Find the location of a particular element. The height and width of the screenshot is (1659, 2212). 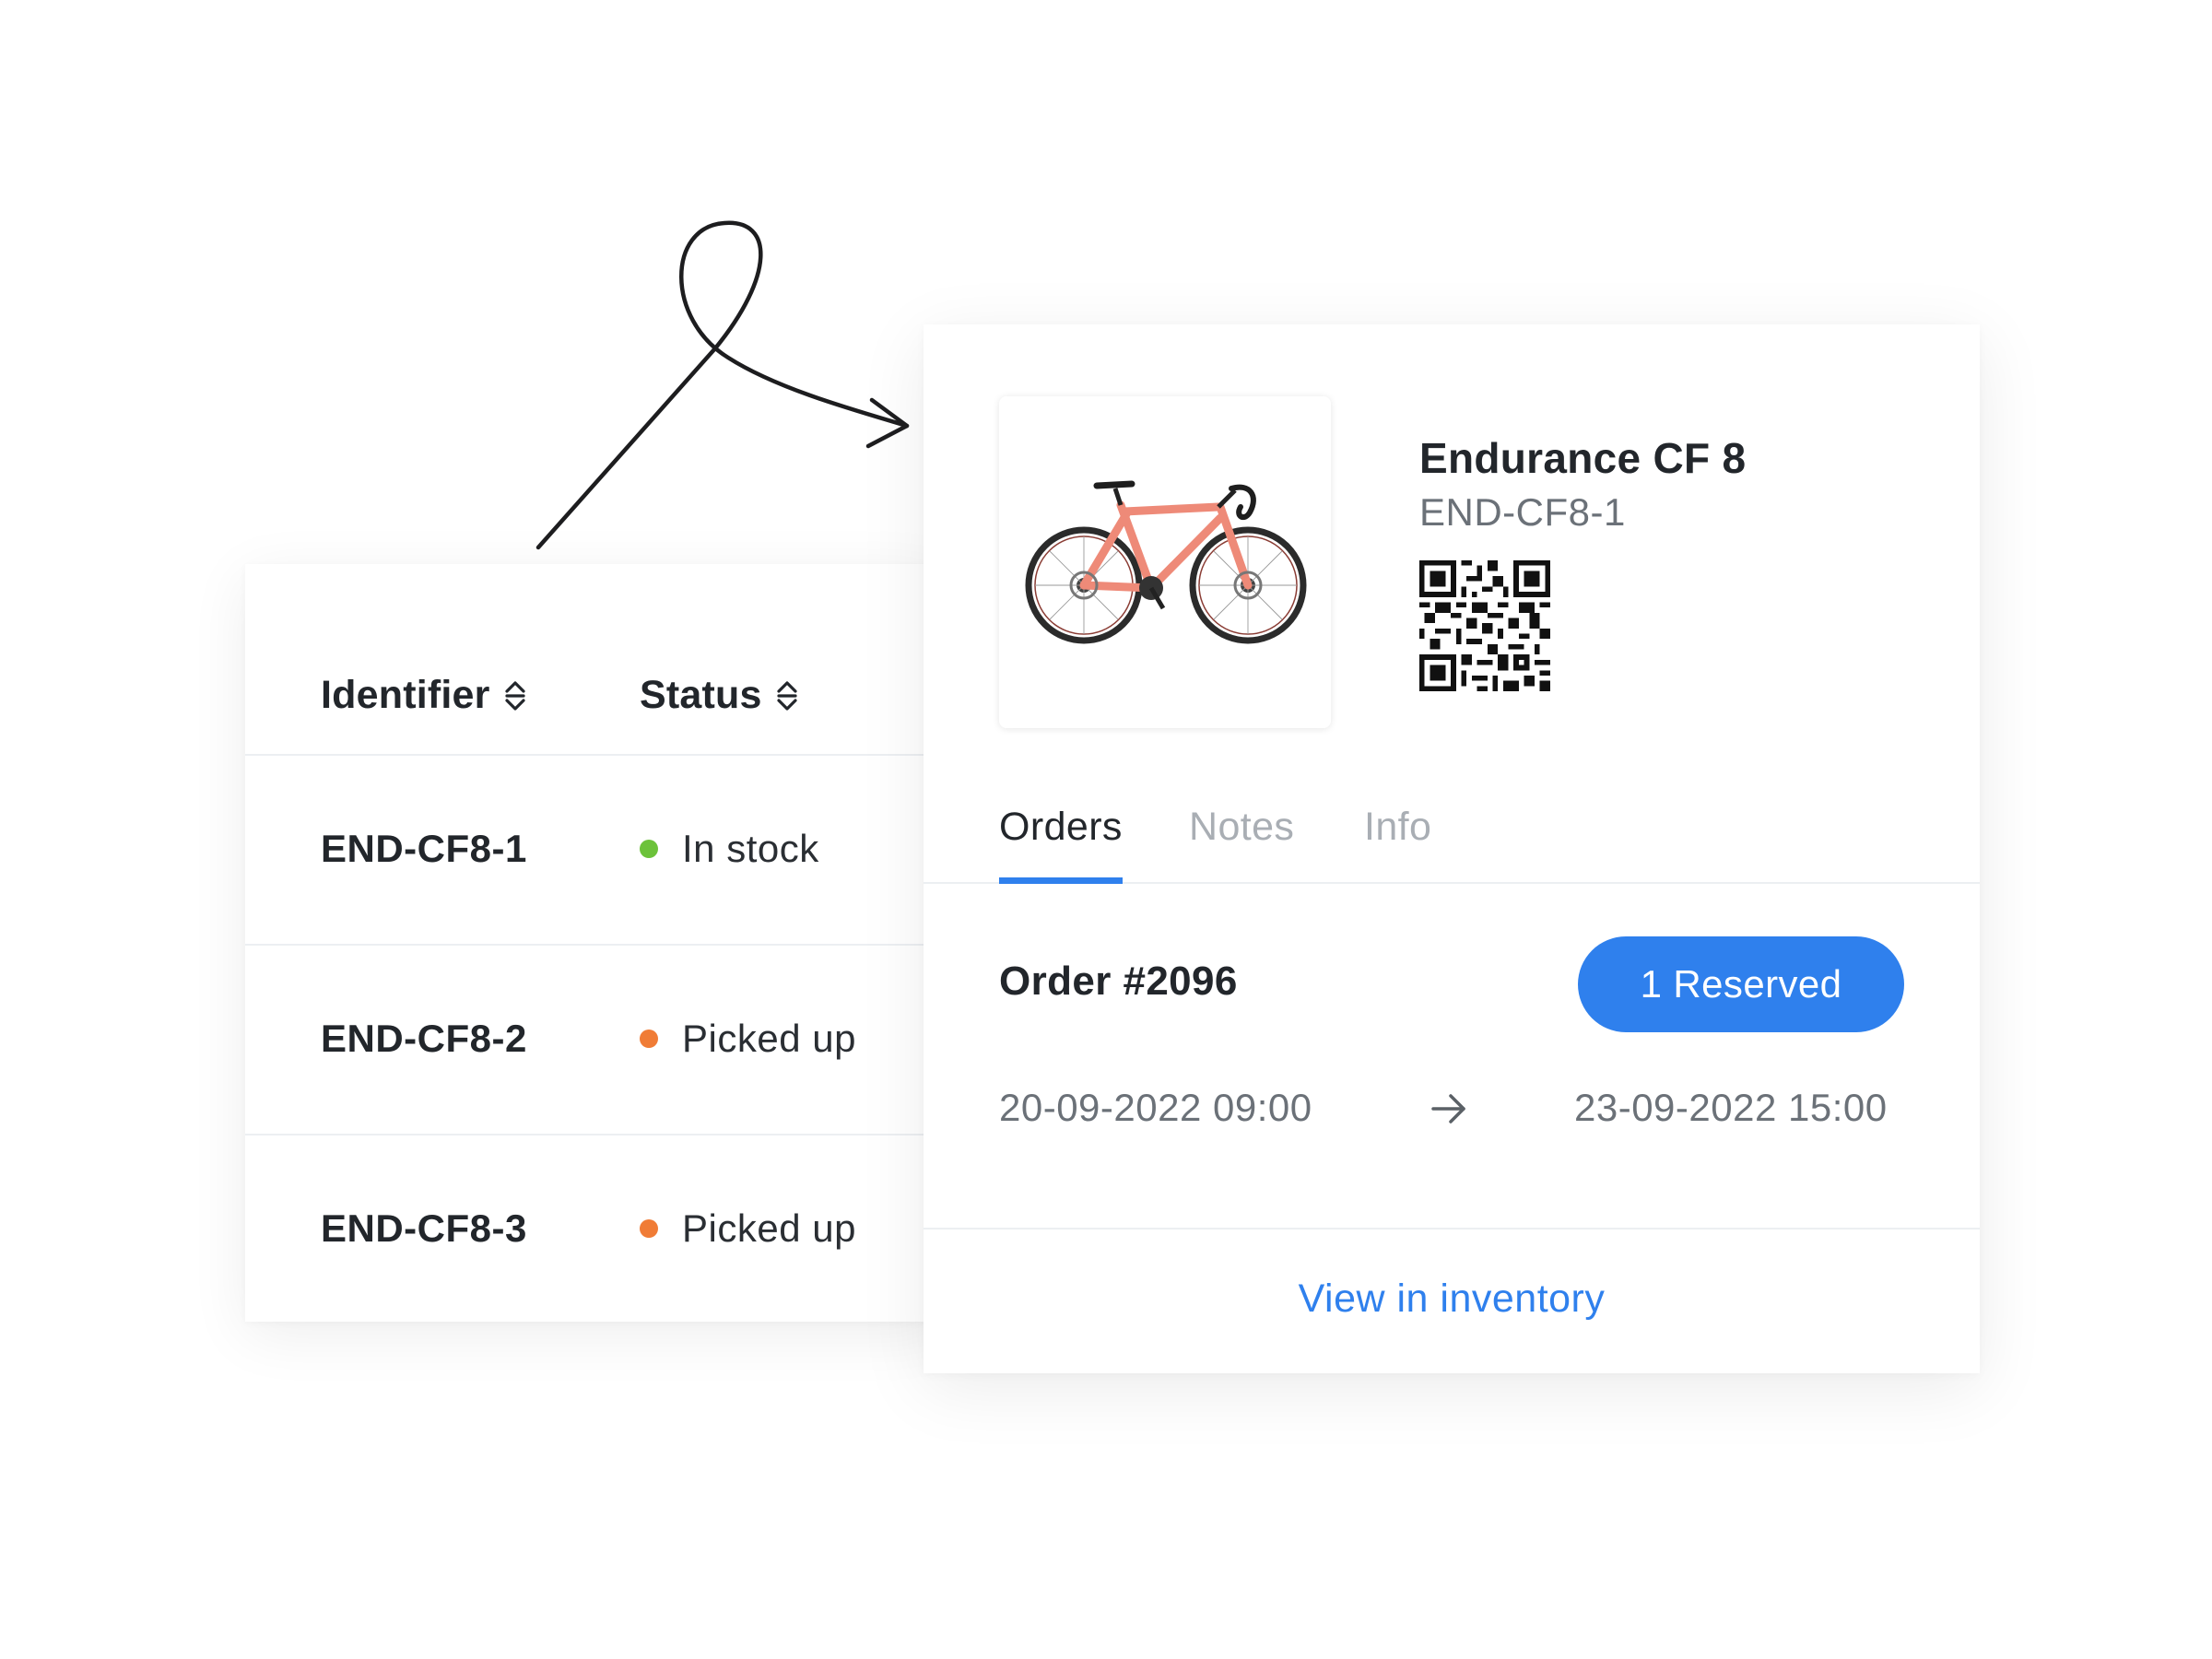

arrow-right-icon is located at coordinates (1448, 1109).